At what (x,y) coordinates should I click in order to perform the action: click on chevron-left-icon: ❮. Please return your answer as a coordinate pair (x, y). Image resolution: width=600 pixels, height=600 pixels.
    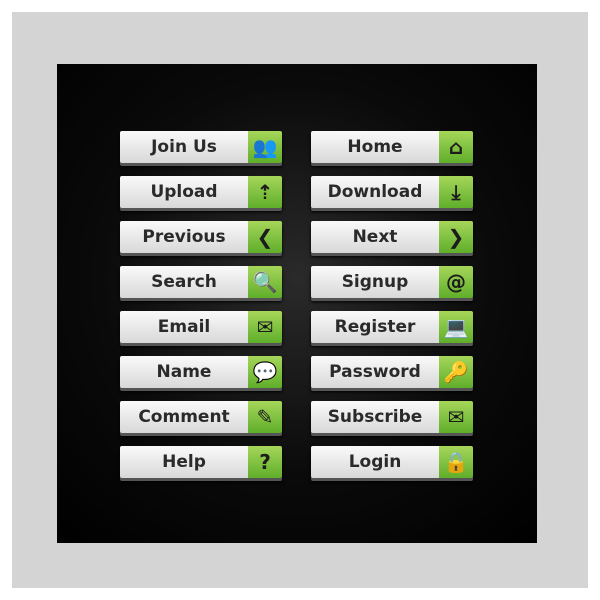
    Looking at the image, I should click on (265, 237).